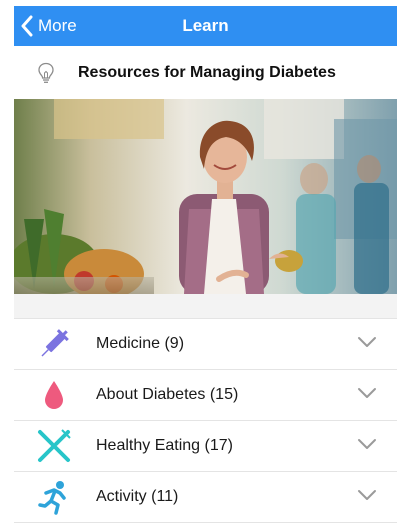 The image size is (397, 525). What do you see at coordinates (205, 497) in the screenshot?
I see `category-item-activity: Activity (11)` at bounding box center [205, 497].